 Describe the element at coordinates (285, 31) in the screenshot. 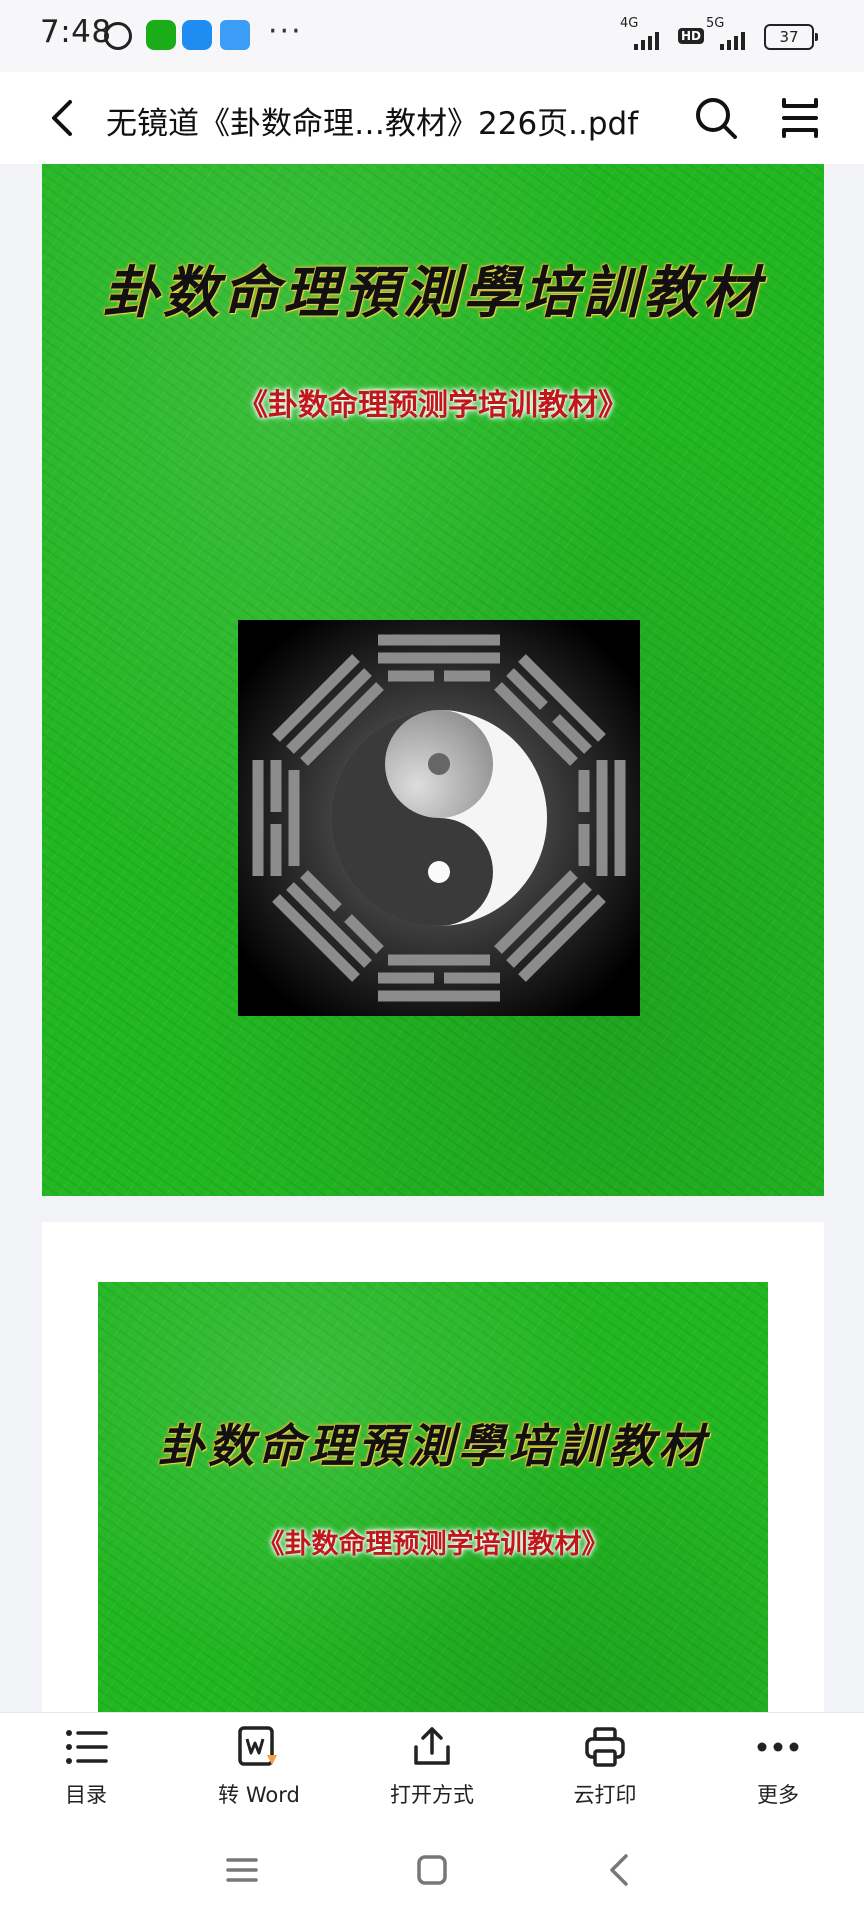

I see `more-notifications-icon: ···` at that location.